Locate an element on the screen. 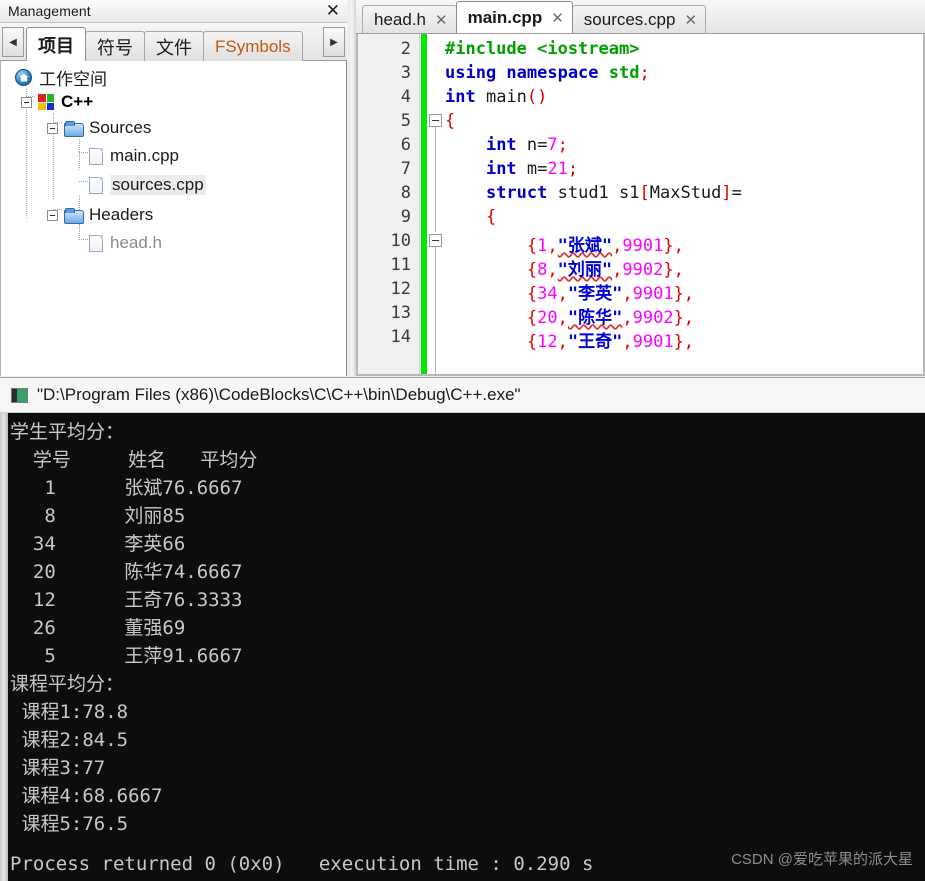 This screenshot has width=925, height=881. output-line: 课程平均分： is located at coordinates (67, 684).